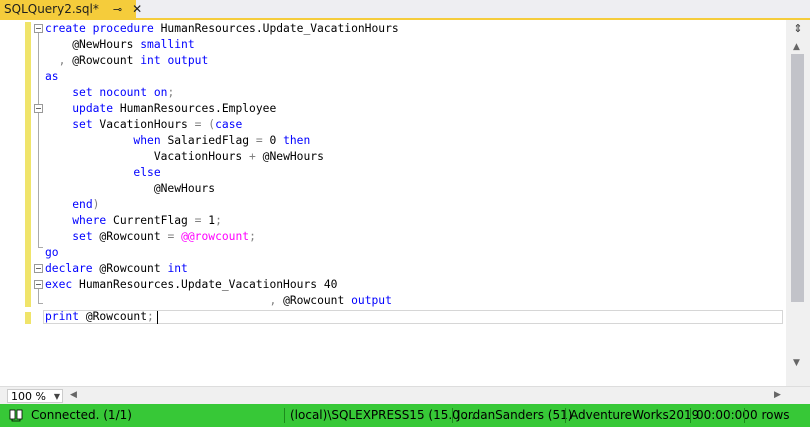  Describe the element at coordinates (222, 93) in the screenshot. I see `code-line: set nocount on;` at that location.